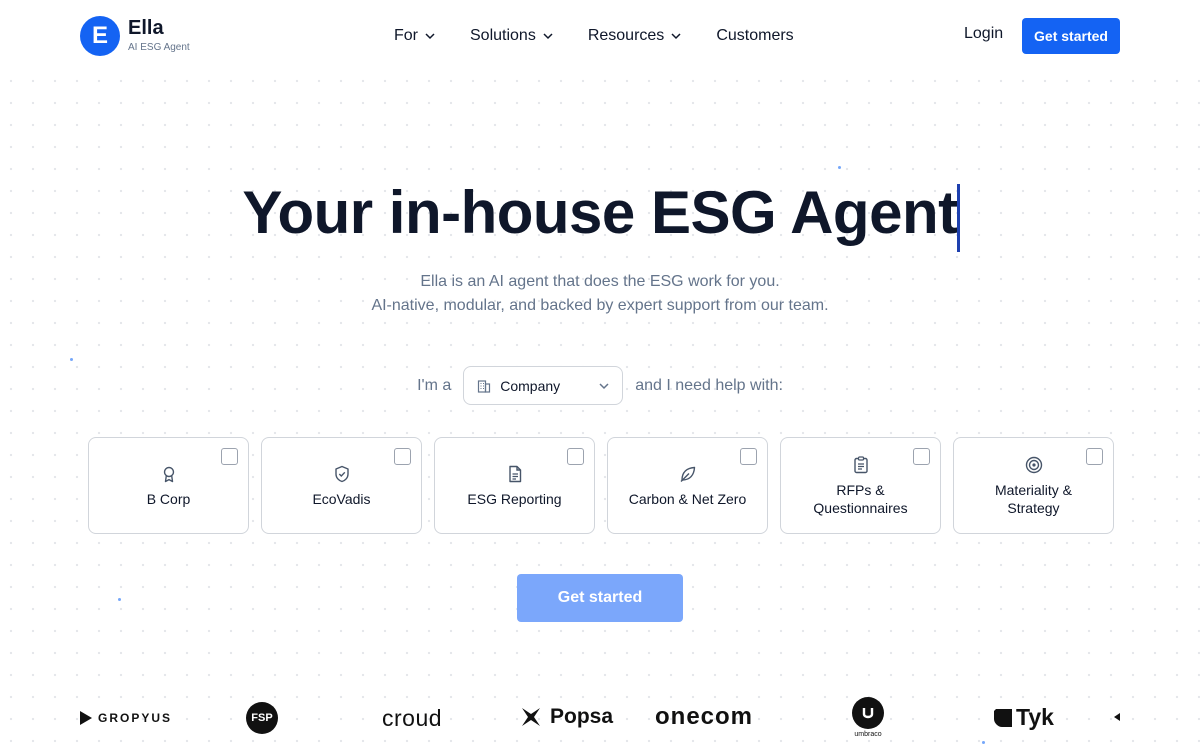 This screenshot has width=1200, height=750. Describe the element at coordinates (168, 474) in the screenshot. I see `award-icon` at that location.